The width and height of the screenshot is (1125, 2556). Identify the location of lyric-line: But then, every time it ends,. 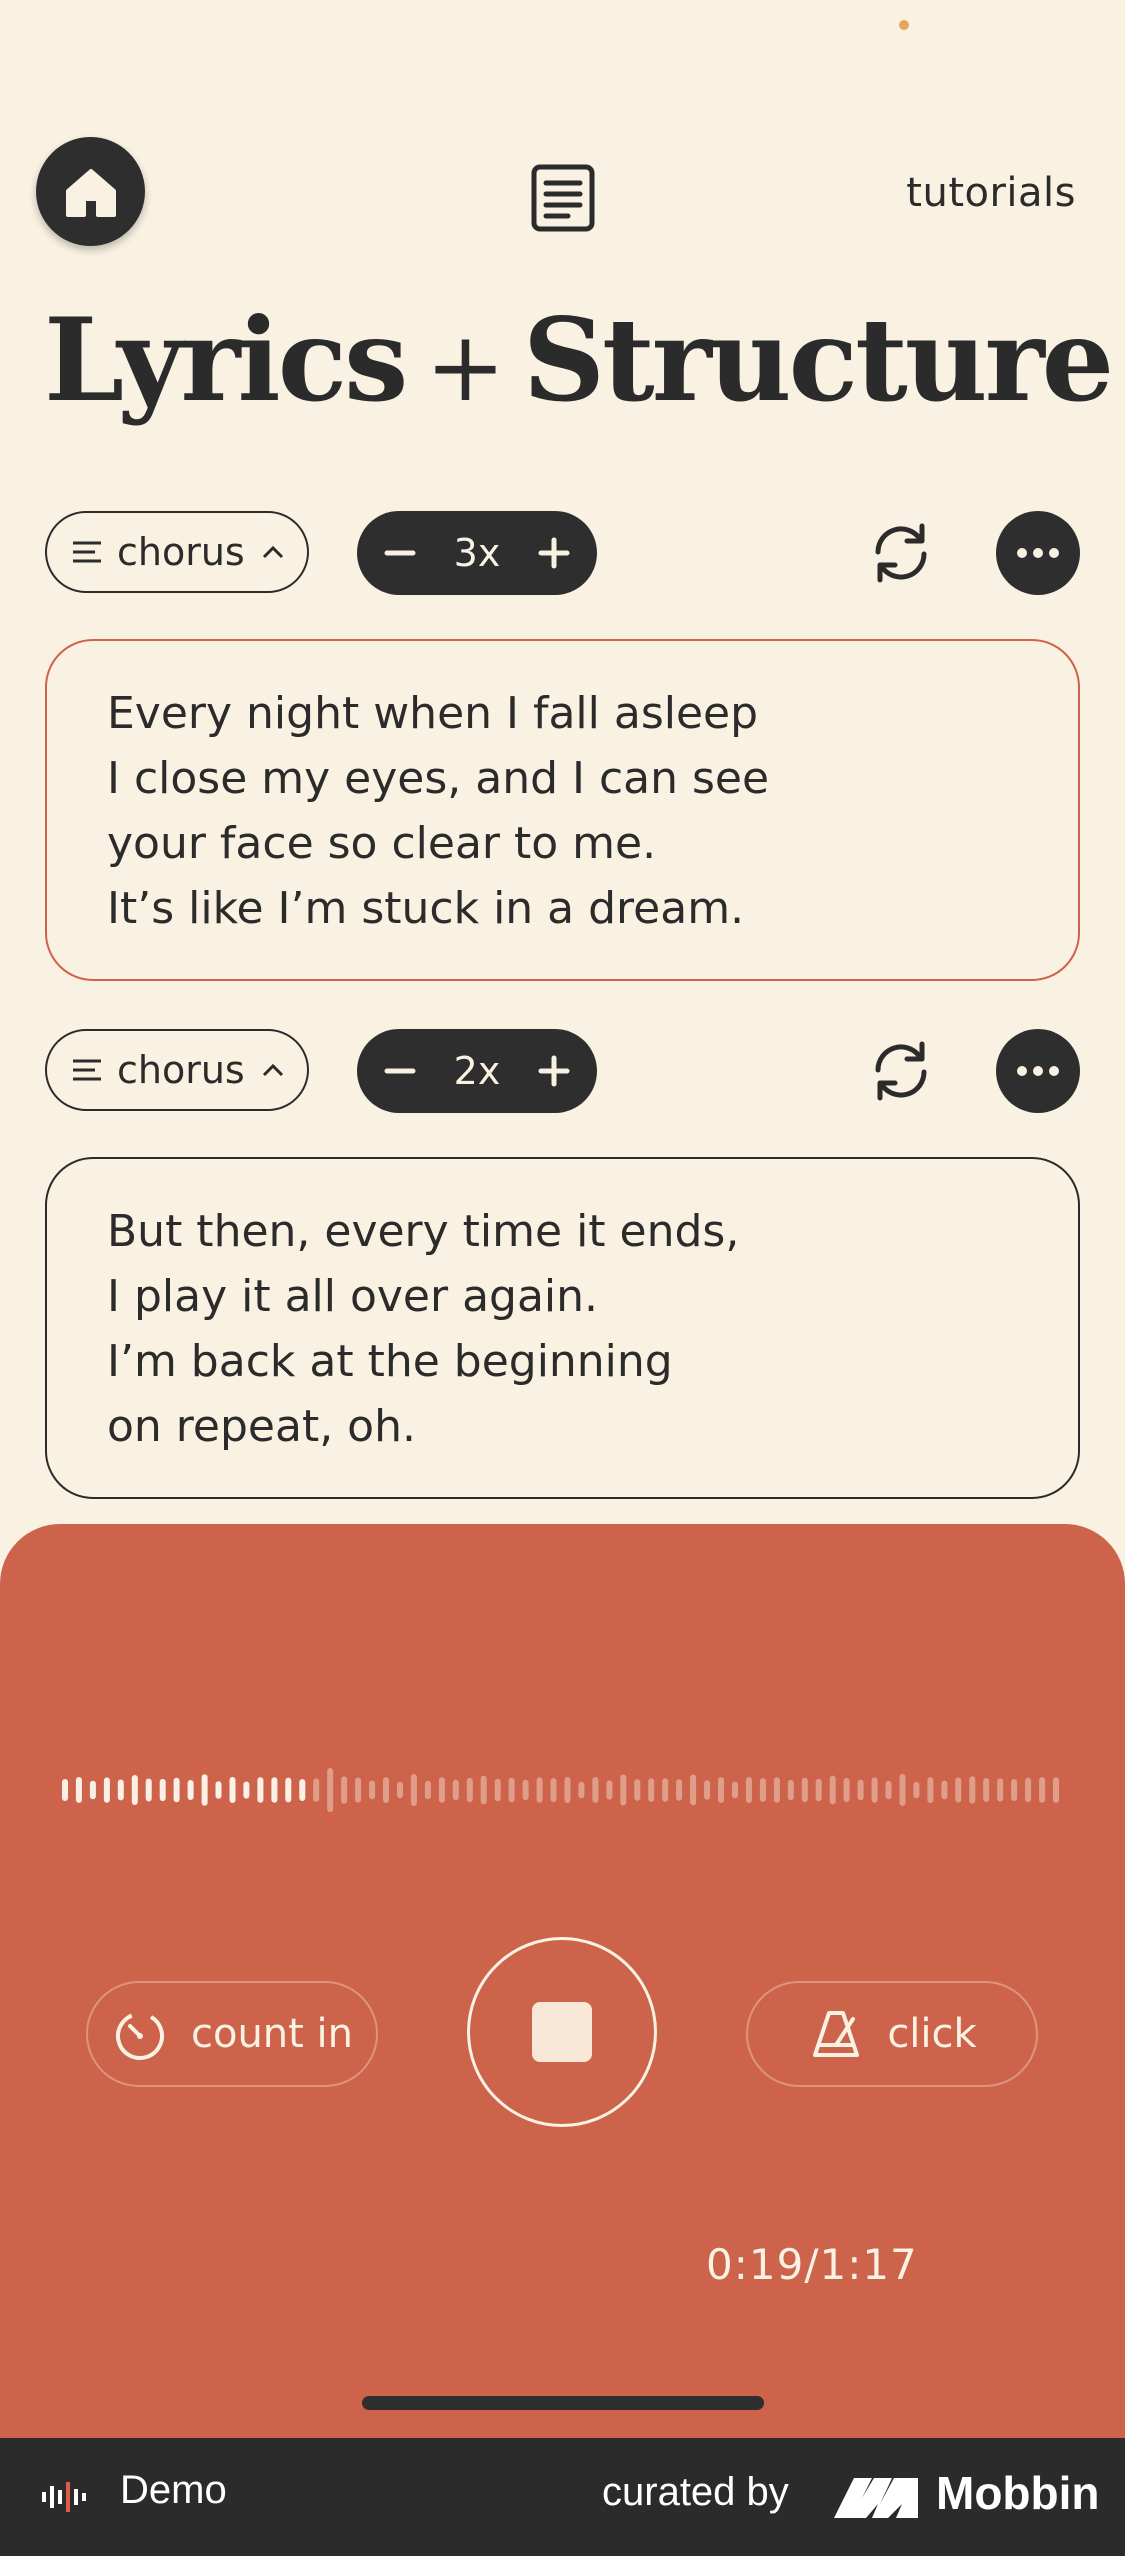
(423, 1231).